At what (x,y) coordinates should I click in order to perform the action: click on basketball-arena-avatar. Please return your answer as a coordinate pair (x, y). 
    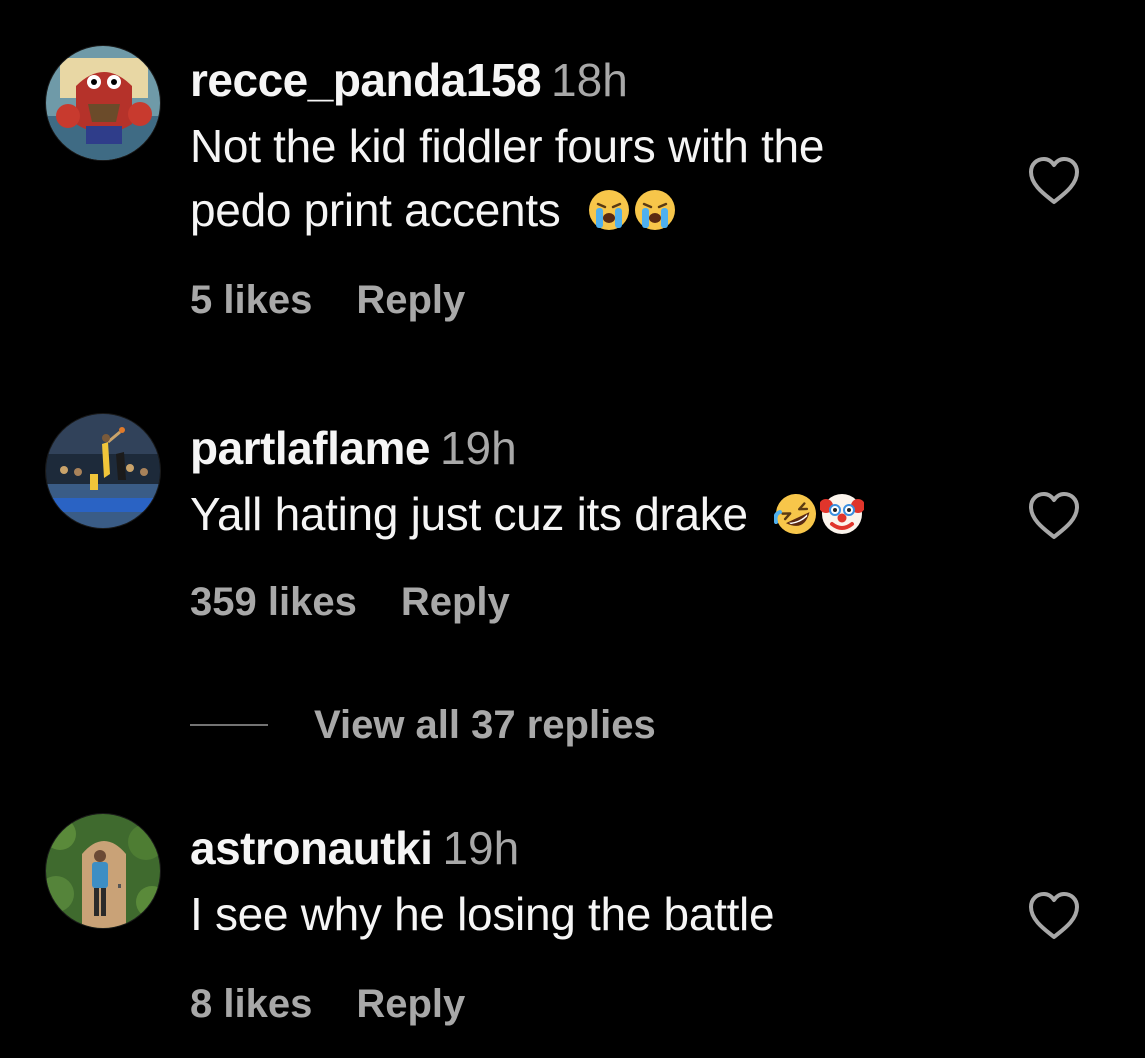
    Looking at the image, I should click on (103, 471).